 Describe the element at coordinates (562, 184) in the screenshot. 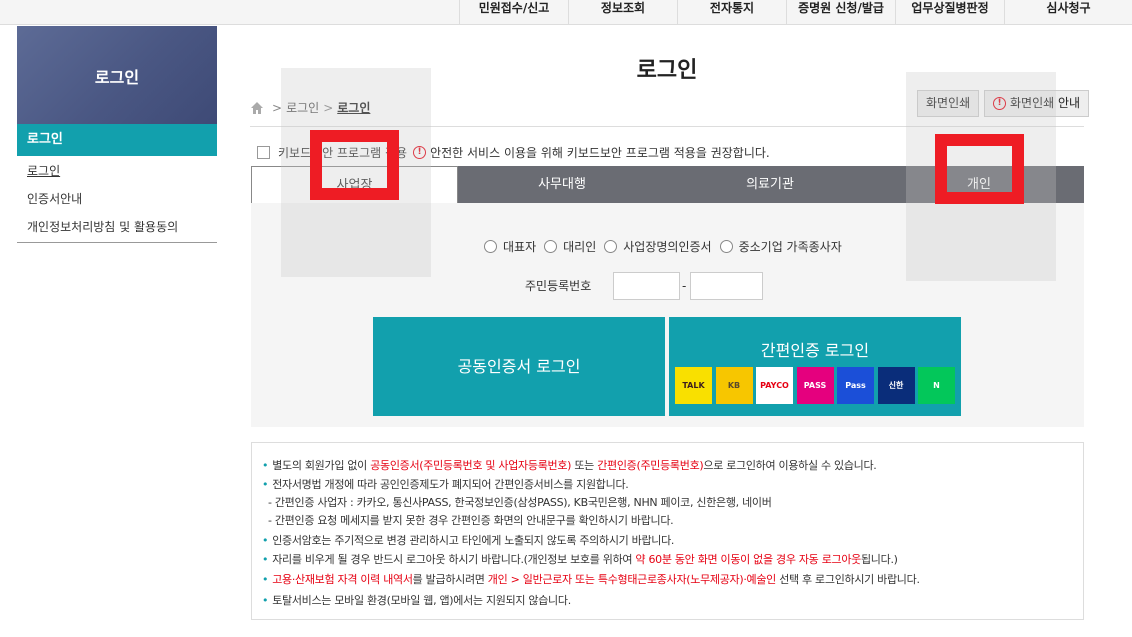

I see `tab-agency: 사무대행` at that location.